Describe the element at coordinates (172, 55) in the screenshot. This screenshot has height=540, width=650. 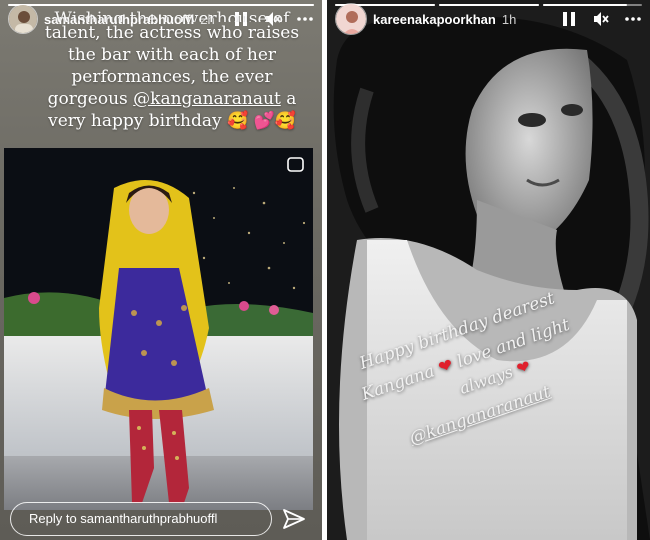
I see `caption-line: the bar with each of her` at that location.